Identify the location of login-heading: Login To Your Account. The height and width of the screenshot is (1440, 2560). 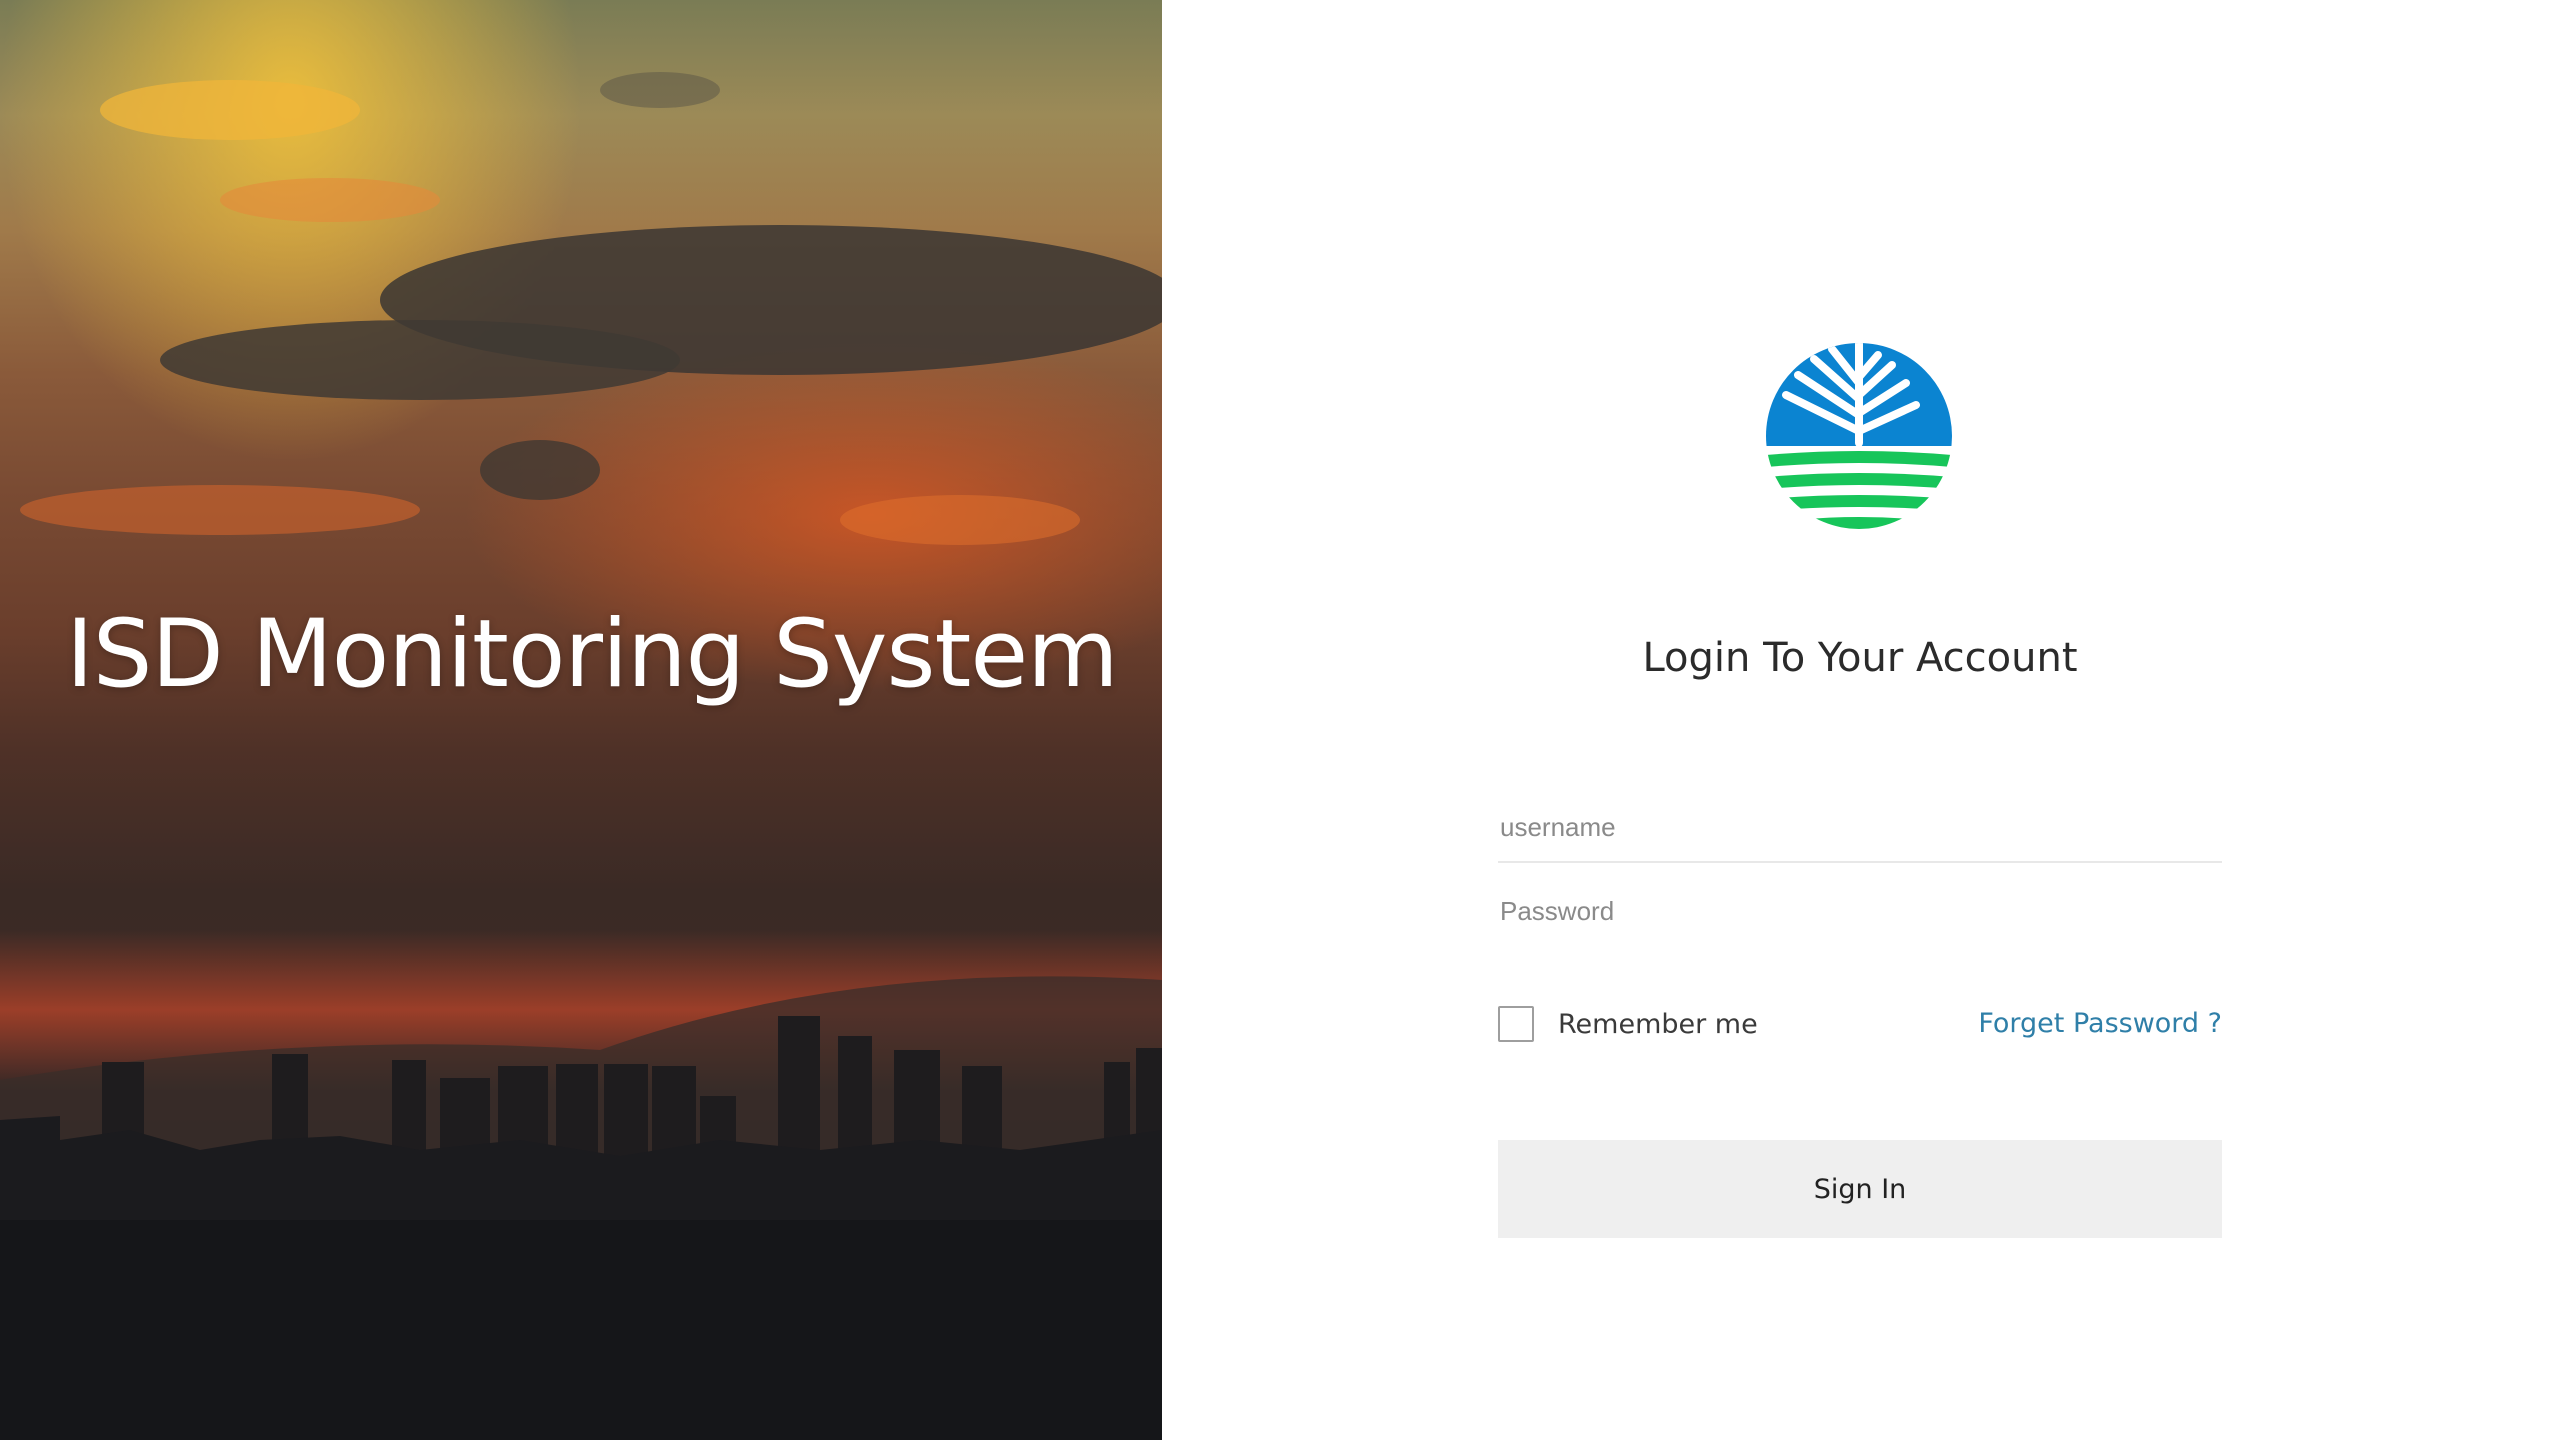
(1860, 658).